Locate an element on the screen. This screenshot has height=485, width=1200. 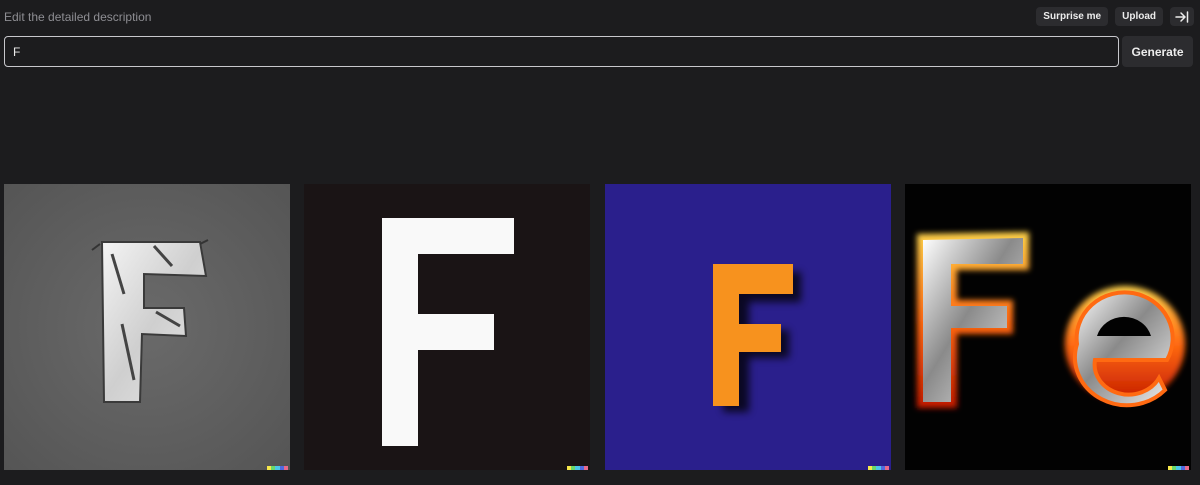
orange-letter-f-image is located at coordinates (748, 327).